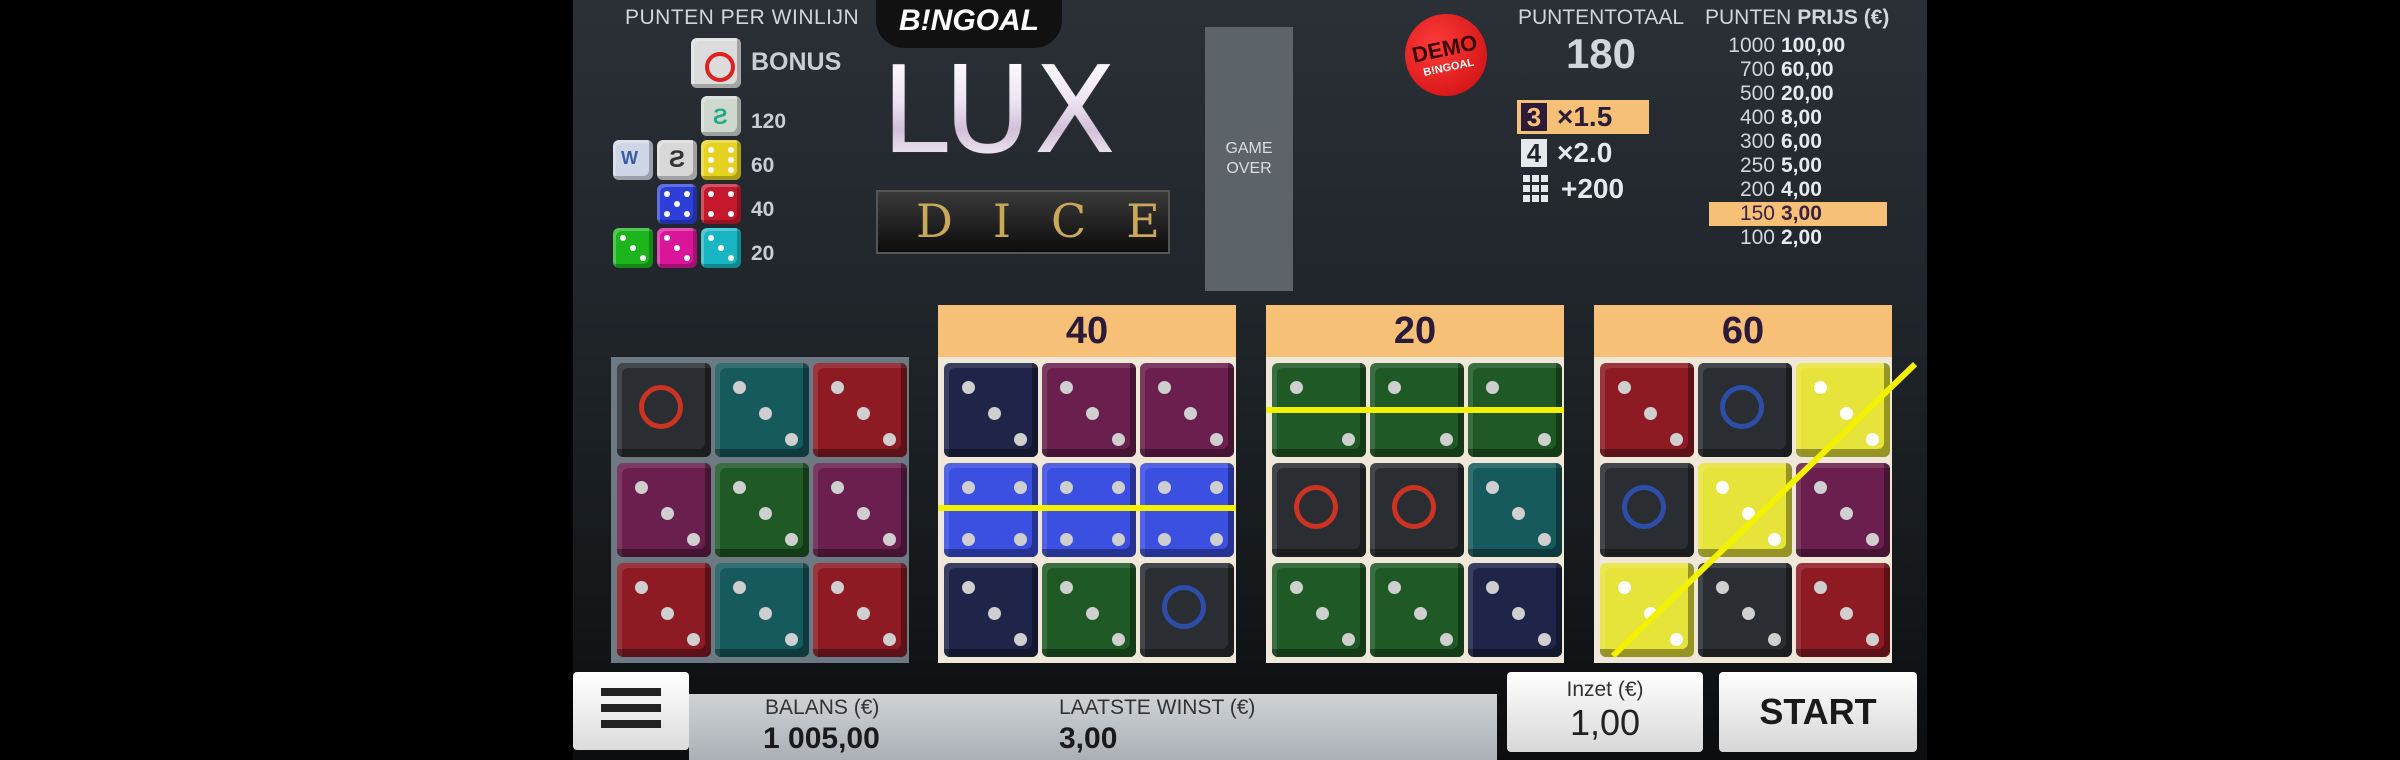 This screenshot has width=2400, height=760. Describe the element at coordinates (721, 116) in the screenshot. I see `die-logo-green-icon: Ƨ` at that location.